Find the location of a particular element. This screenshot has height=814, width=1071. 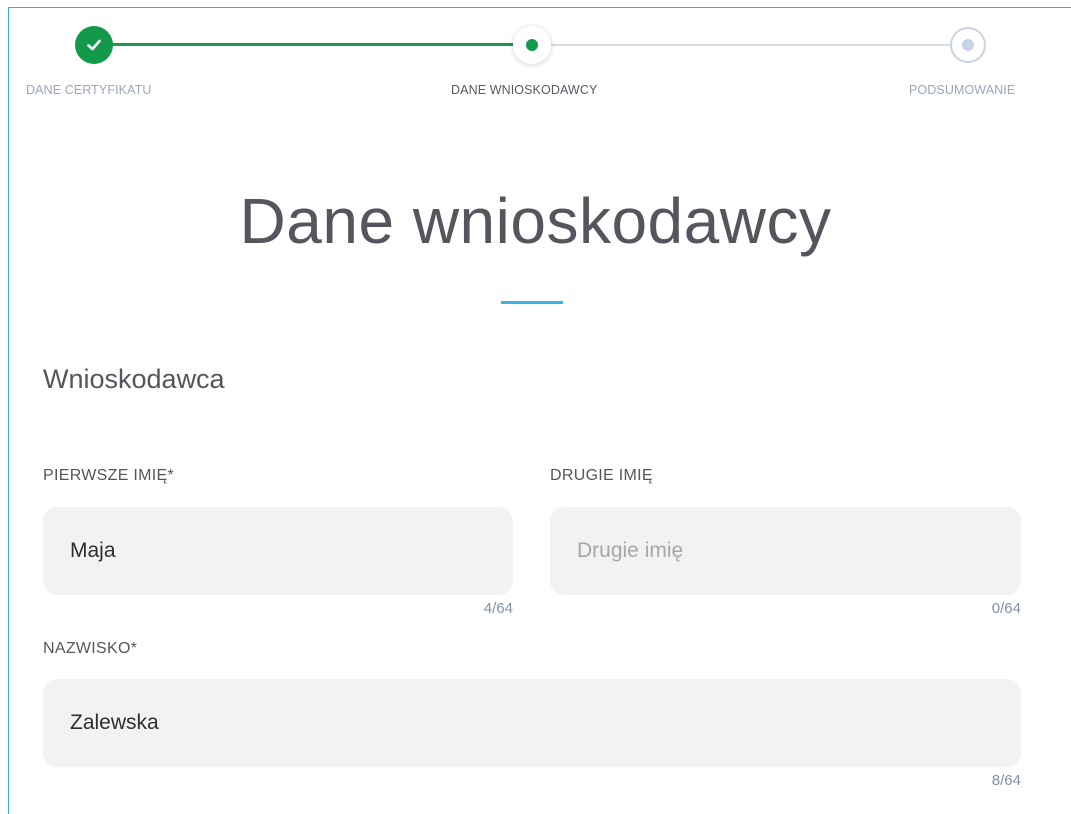

step-1-label: DANE CERTYFIKATU is located at coordinates (88, 90).